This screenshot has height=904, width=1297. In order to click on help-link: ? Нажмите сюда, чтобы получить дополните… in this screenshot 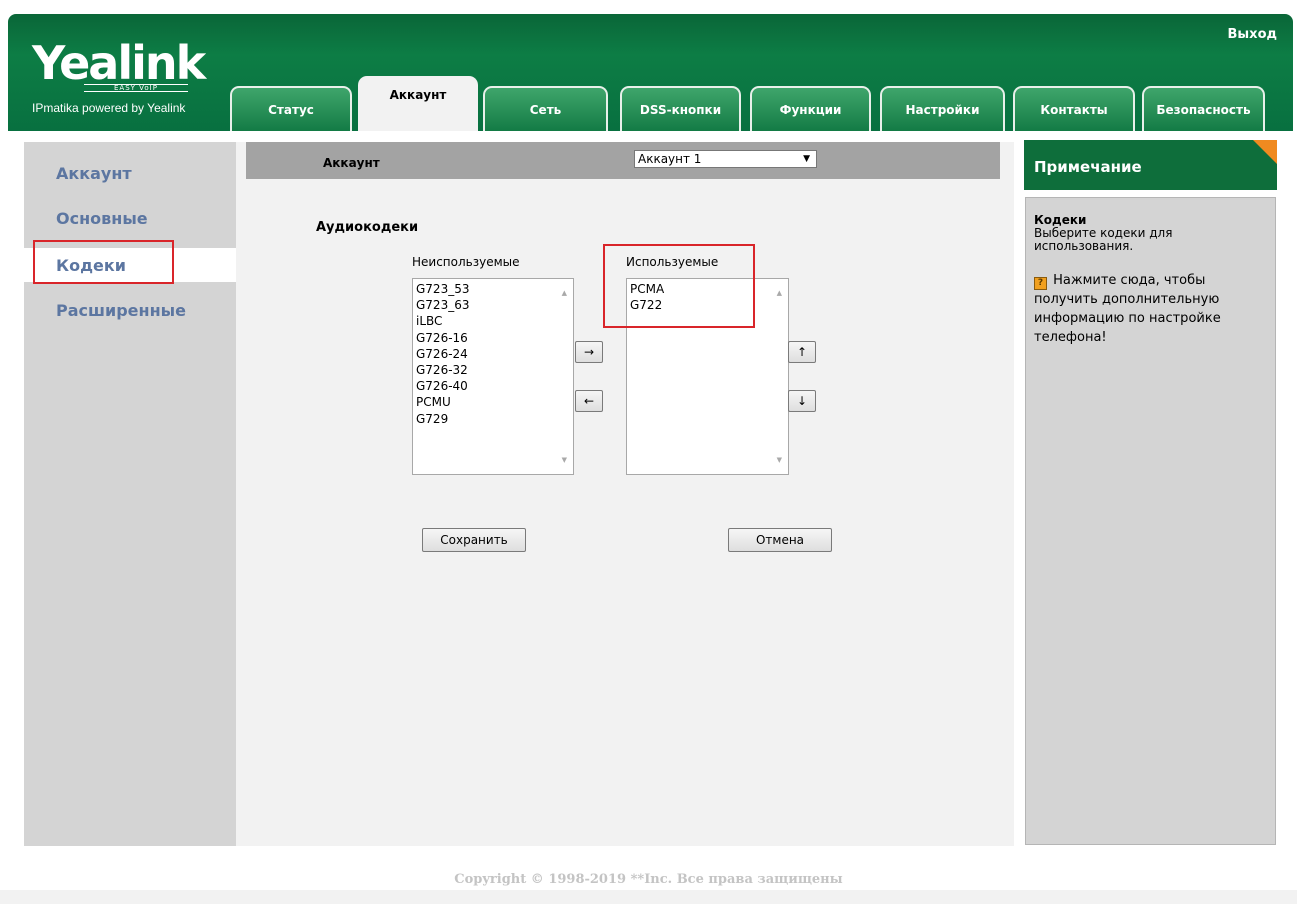, I will do `click(1149, 309)`.